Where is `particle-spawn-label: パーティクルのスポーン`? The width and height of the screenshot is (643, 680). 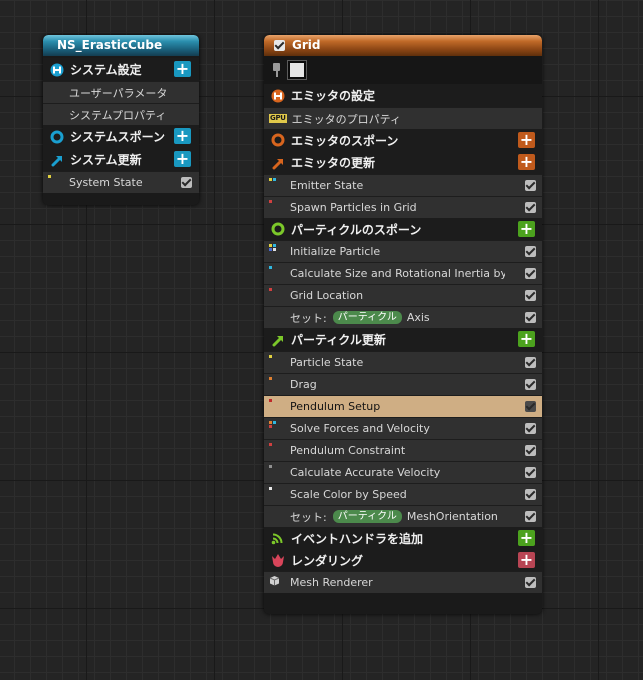
particle-spawn-label: パーティクルのスポーン is located at coordinates (356, 229).